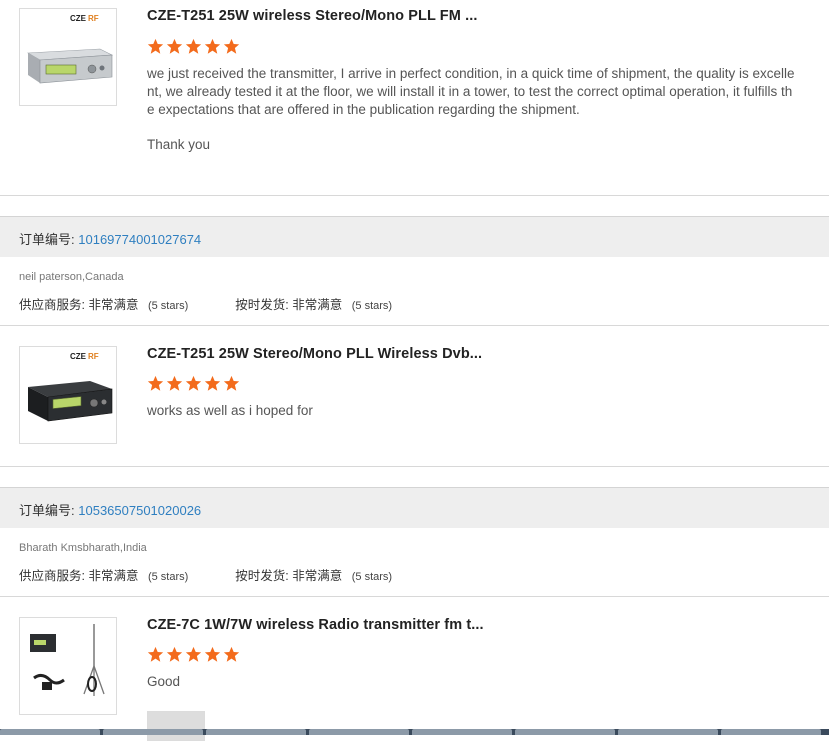 This screenshot has width=829, height=741. I want to click on order-number-link: 10169774001027674, so click(139, 239).